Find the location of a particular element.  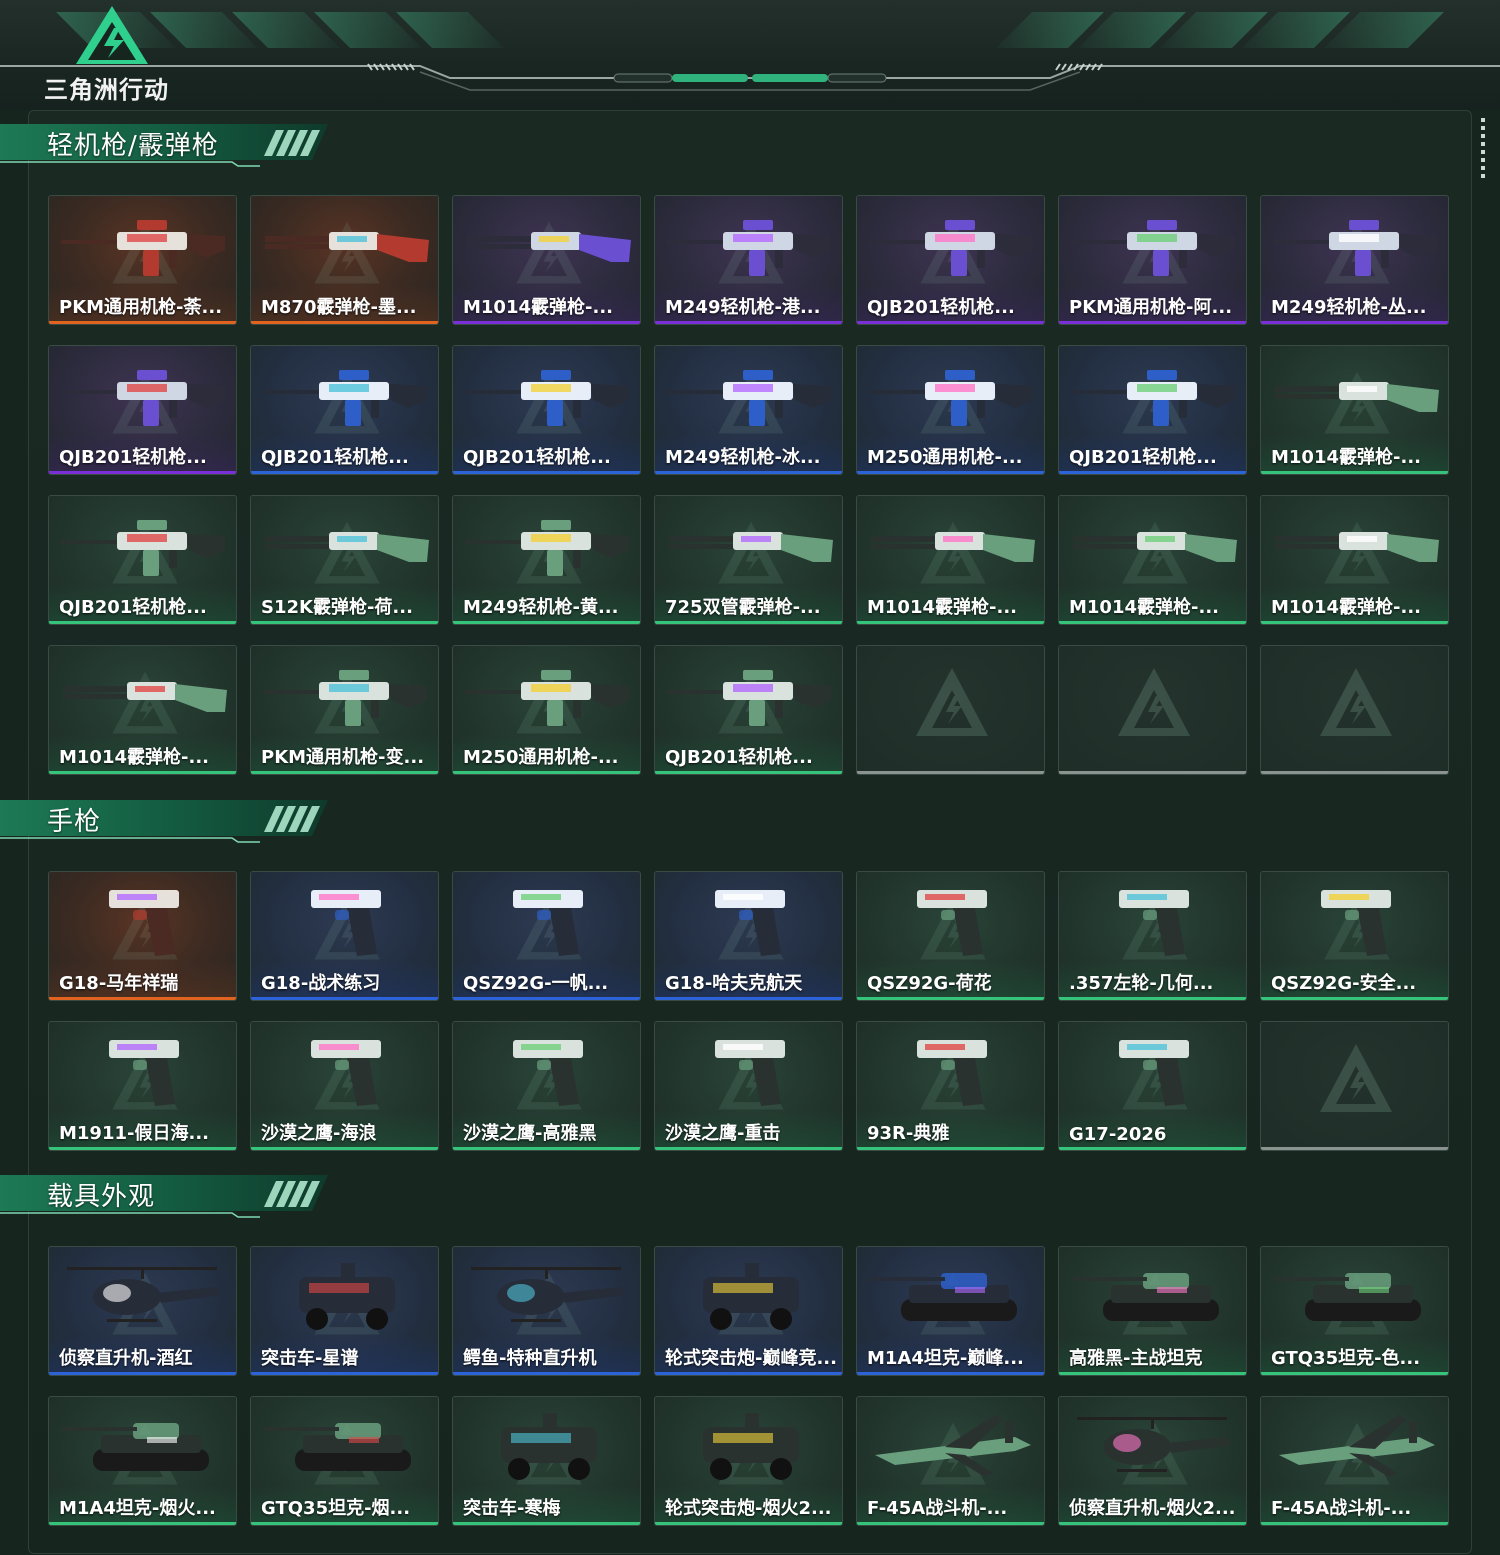

item-card: 突击车-寒梅 is located at coordinates (546, 1461).